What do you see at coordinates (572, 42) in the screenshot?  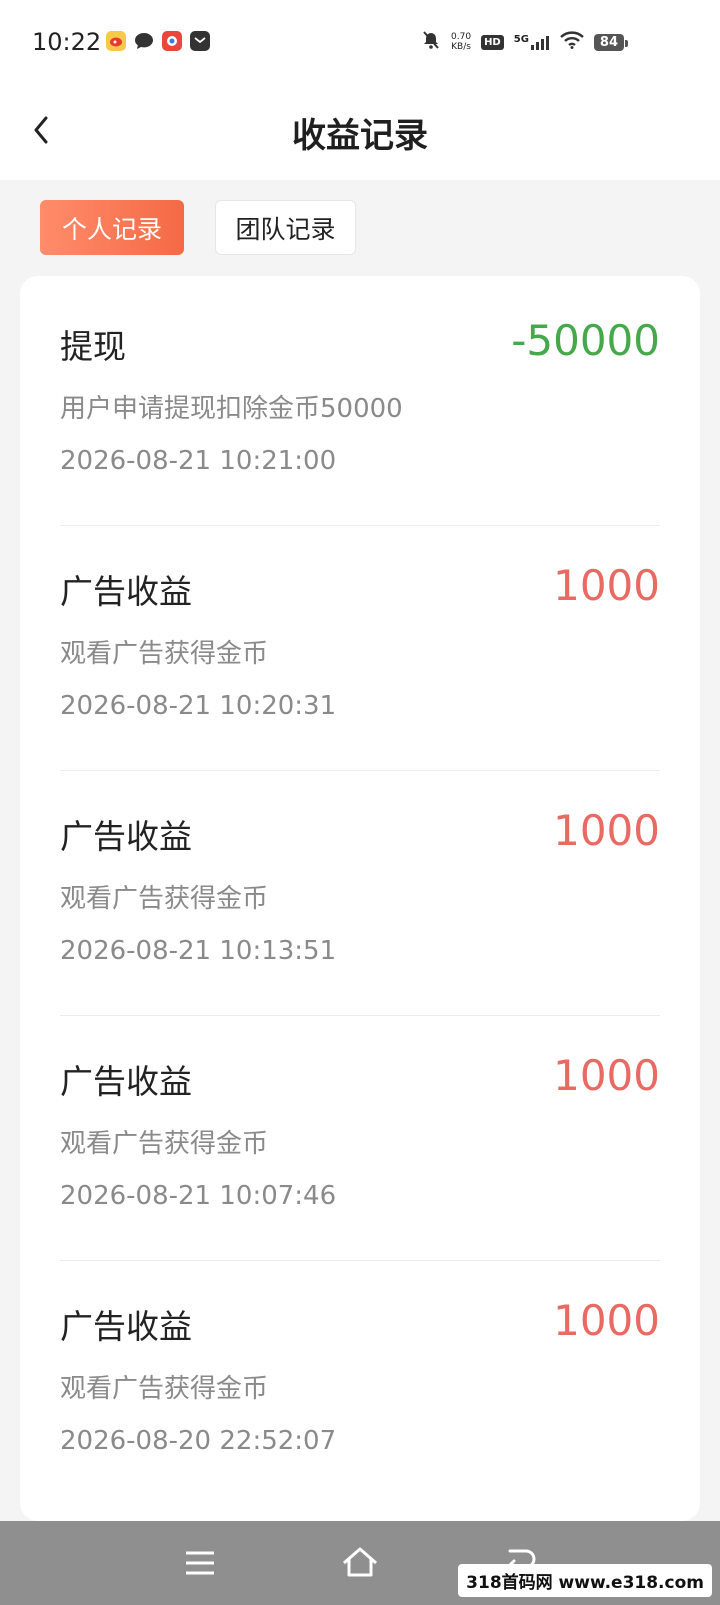 I see `wifi-icon` at bounding box center [572, 42].